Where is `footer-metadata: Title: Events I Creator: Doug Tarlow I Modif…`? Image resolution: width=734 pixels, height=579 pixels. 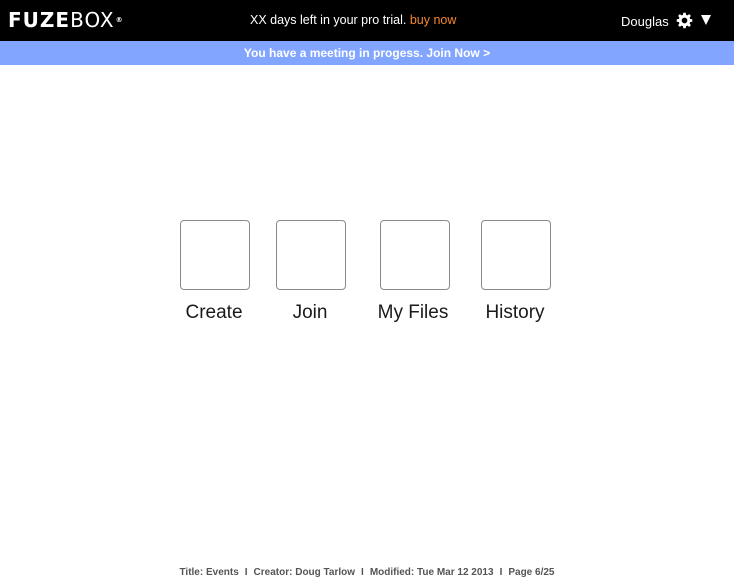
footer-metadata: Title: Events I Creator: Doug Tarlow I Modif… is located at coordinates (367, 573).